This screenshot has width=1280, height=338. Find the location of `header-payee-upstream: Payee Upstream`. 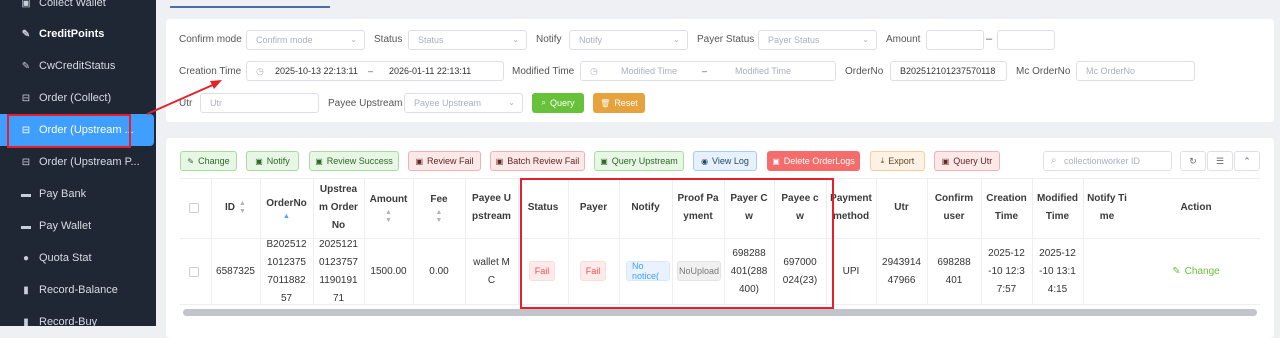

header-payee-upstream: Payee Upstream is located at coordinates (491, 207).